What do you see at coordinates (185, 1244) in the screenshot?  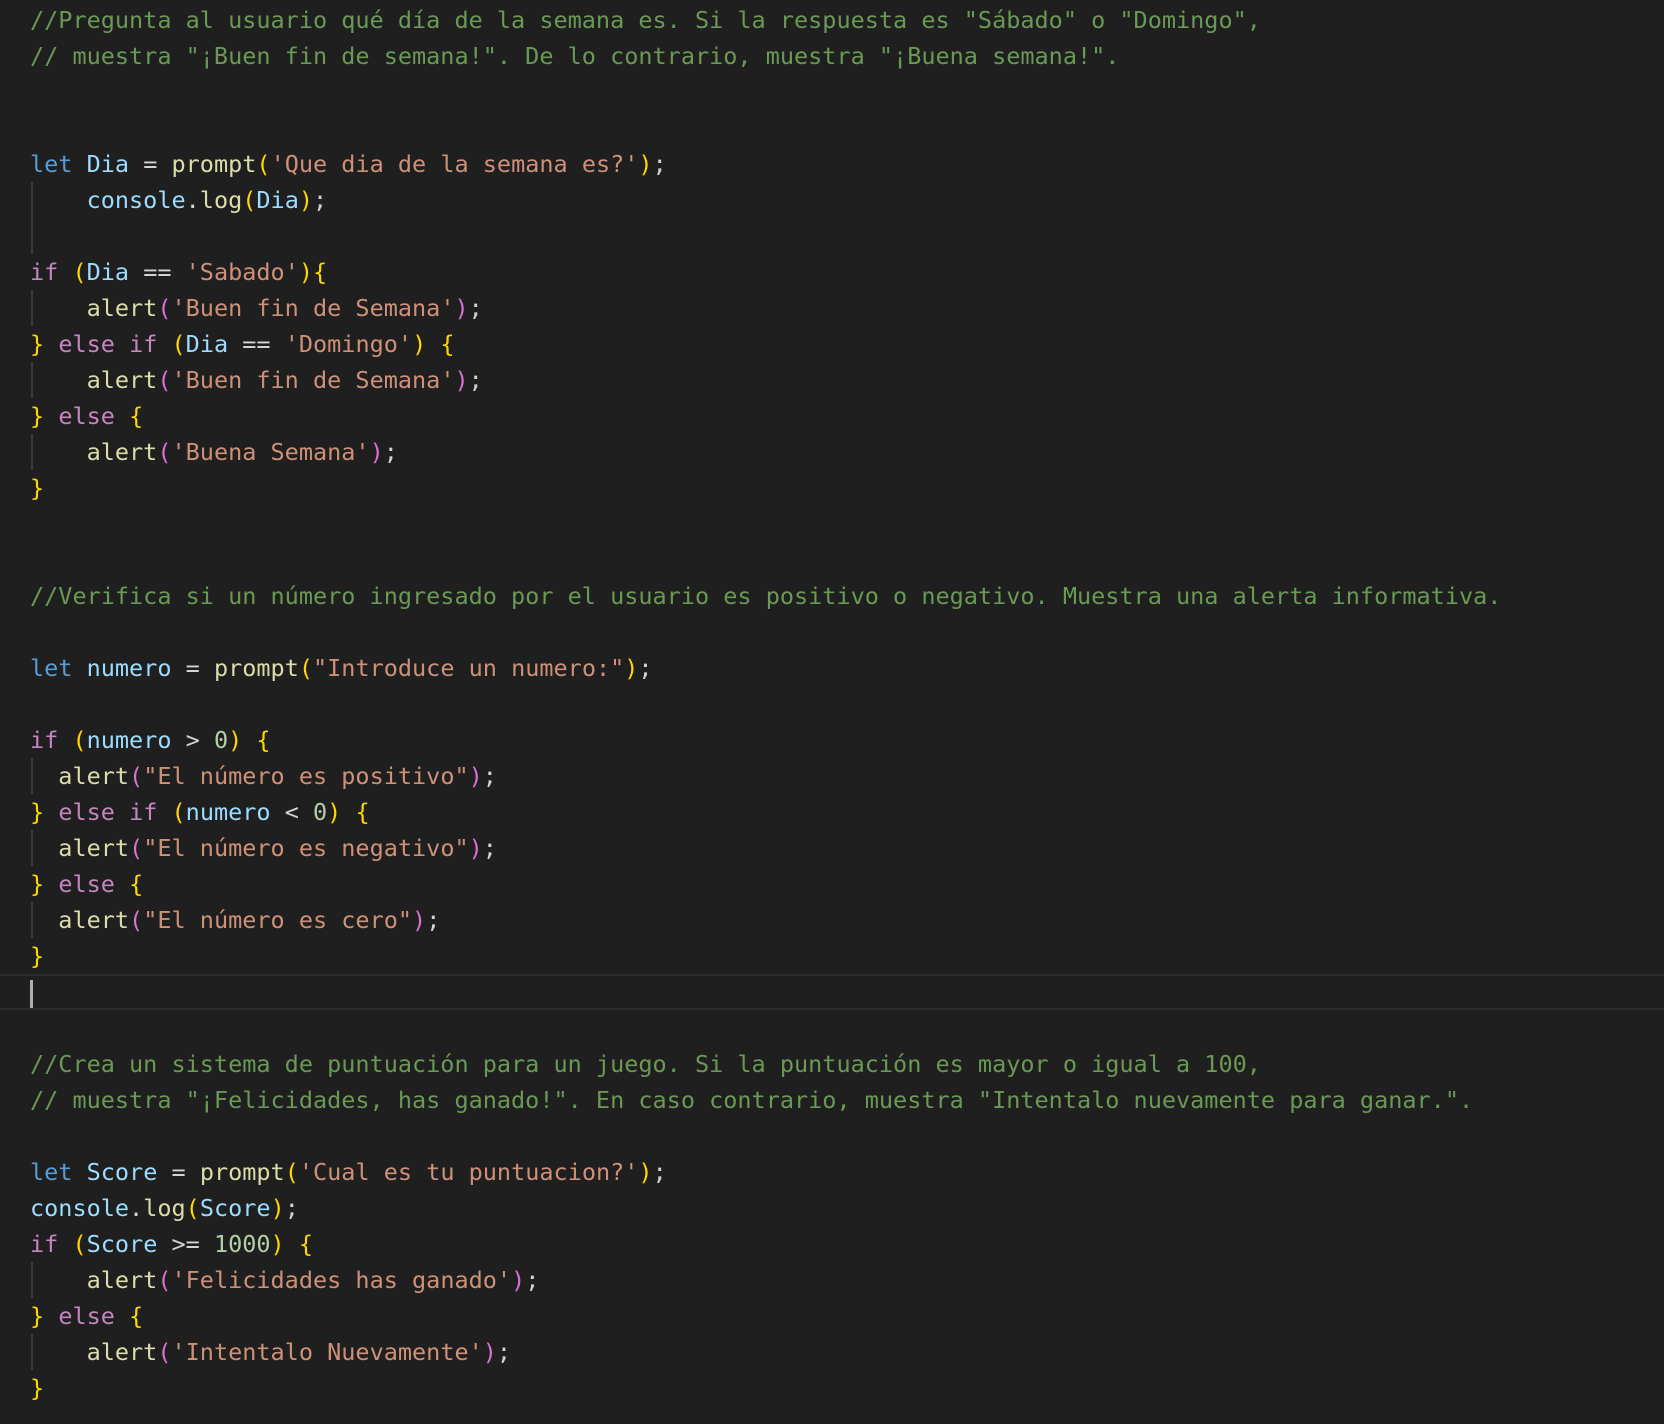 I see `code-token: >=` at bounding box center [185, 1244].